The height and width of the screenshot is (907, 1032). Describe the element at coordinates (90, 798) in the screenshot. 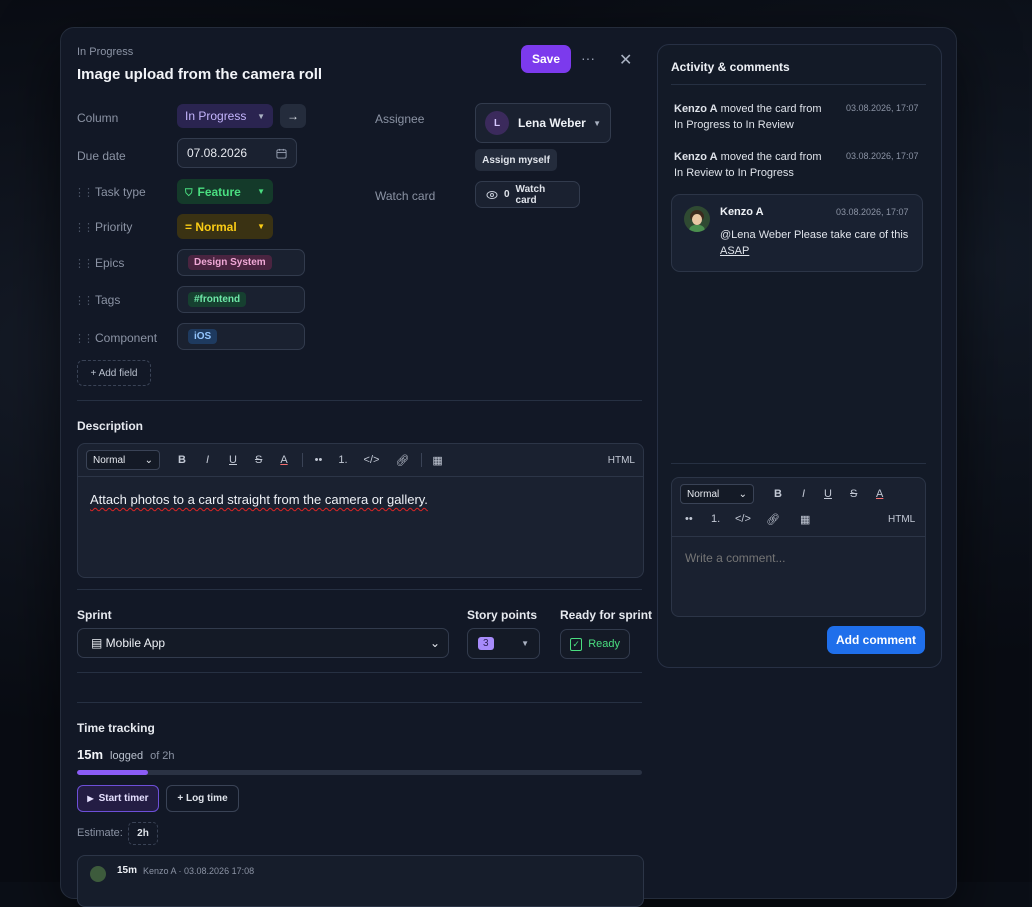

I see `play-icon: ▶` at that location.